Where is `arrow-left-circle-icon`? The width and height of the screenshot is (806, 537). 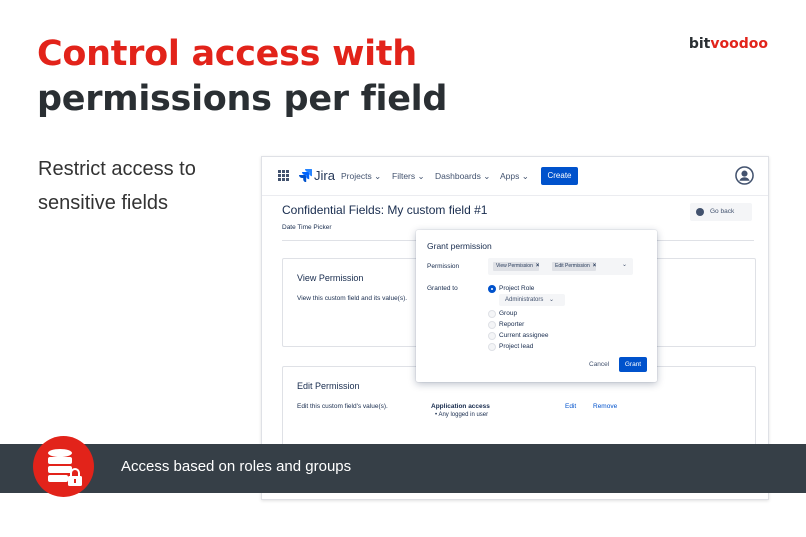
arrow-left-circle-icon is located at coordinates (700, 212).